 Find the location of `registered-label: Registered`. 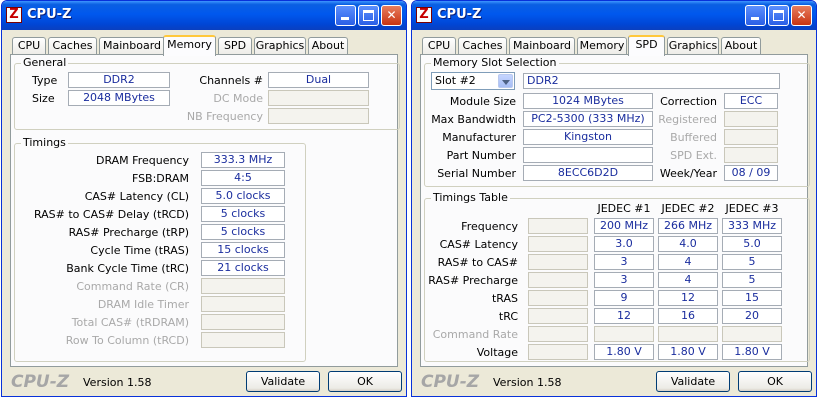

registered-label: Registered is located at coordinates (687, 119).